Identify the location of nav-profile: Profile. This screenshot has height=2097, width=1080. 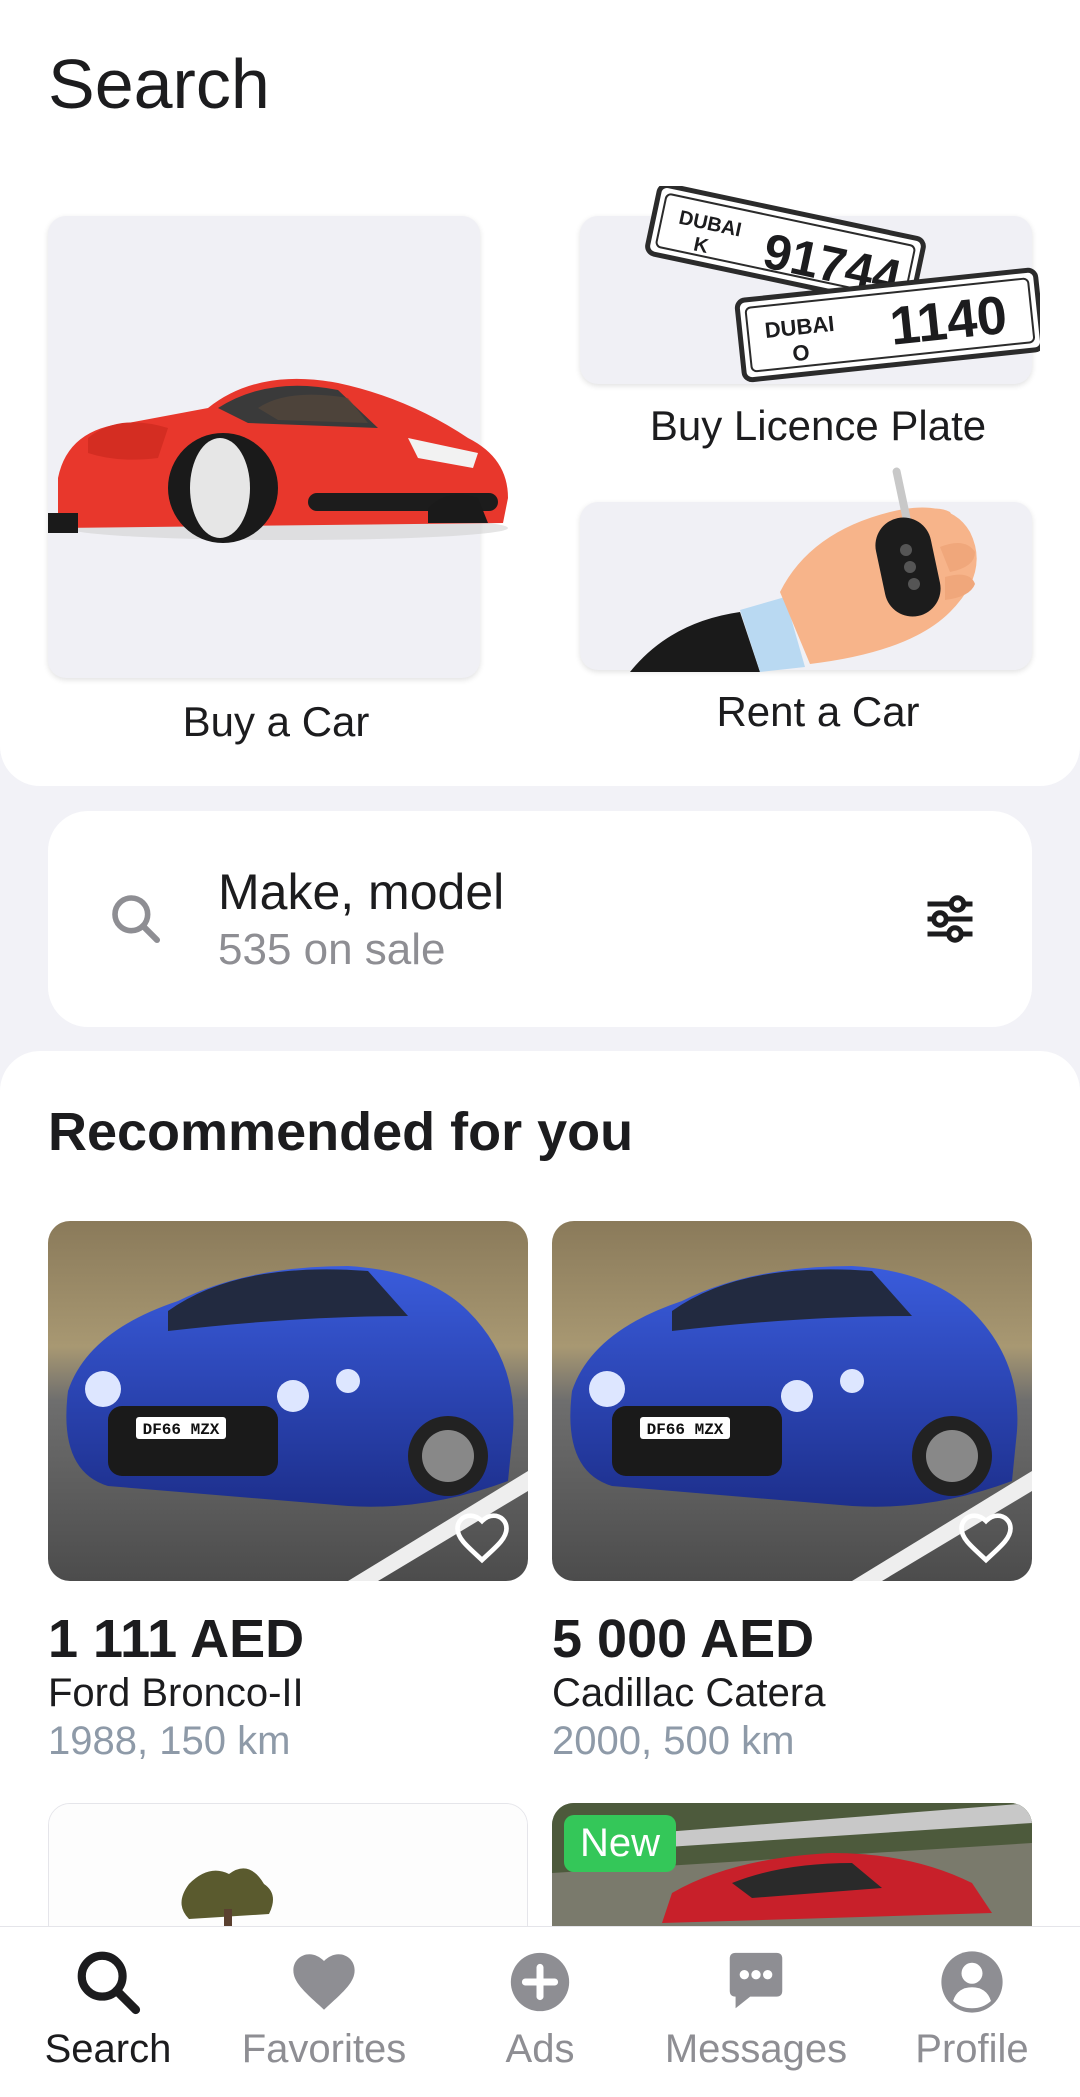
(972, 2012).